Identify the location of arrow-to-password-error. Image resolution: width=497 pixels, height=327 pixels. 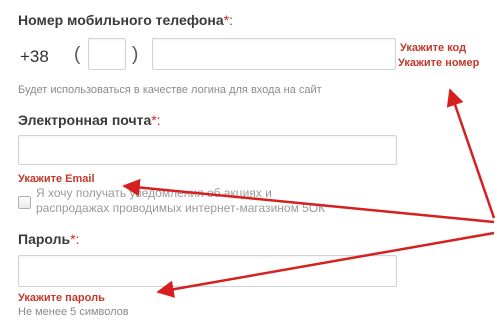
(325, 264).